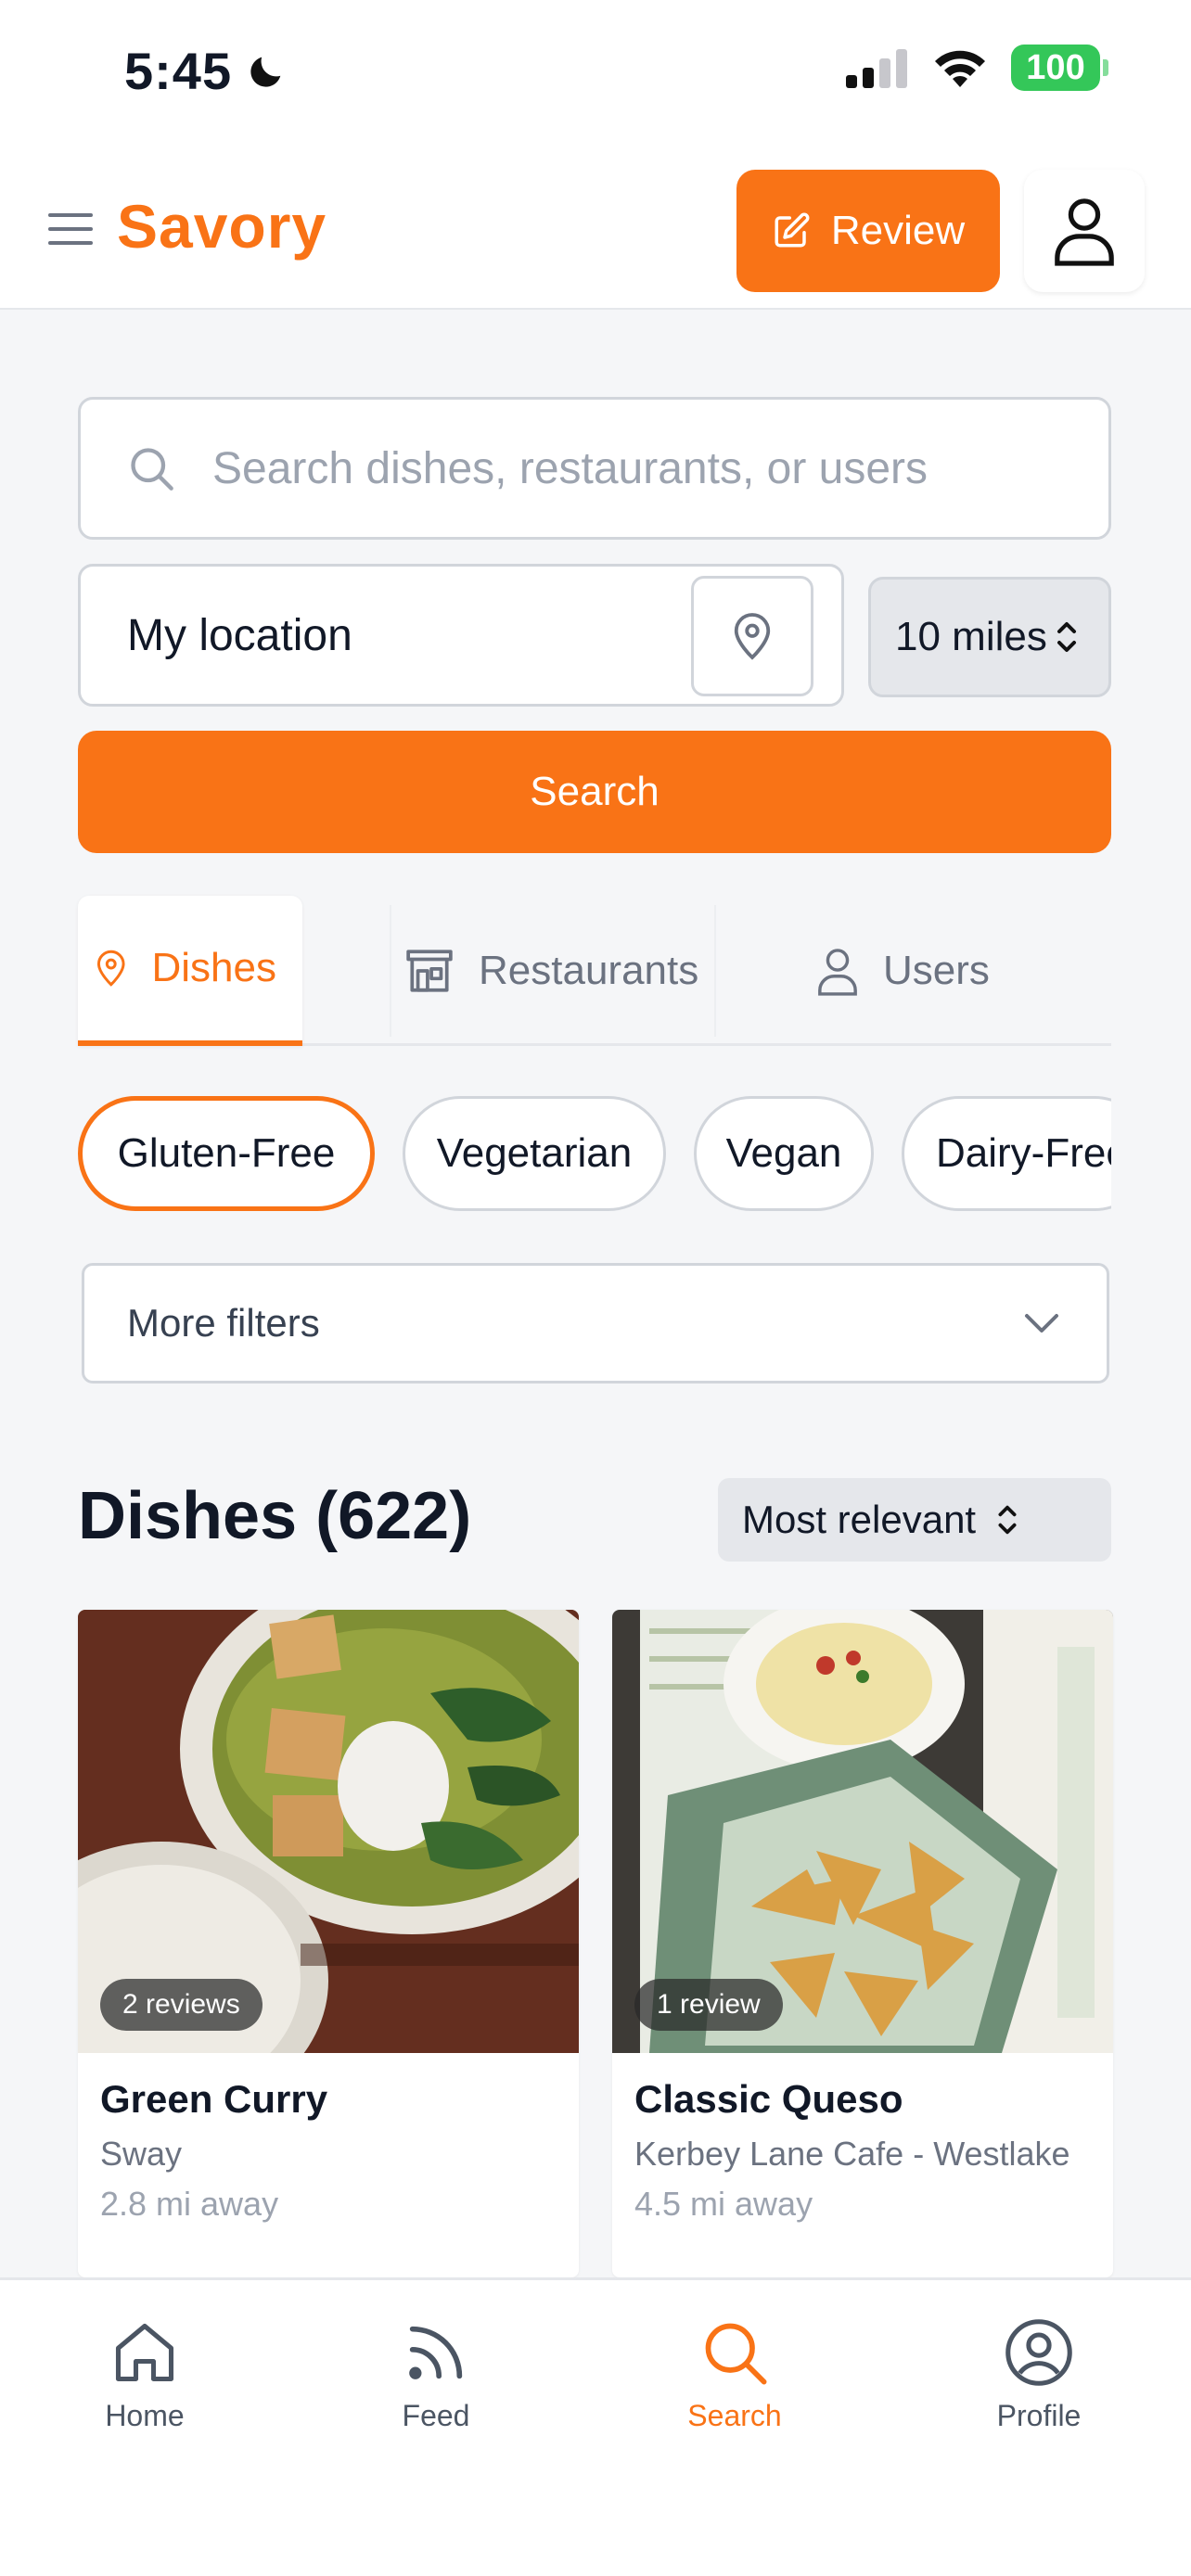 The image size is (1191, 2576). What do you see at coordinates (898, 231) in the screenshot?
I see `review-label: Review` at bounding box center [898, 231].